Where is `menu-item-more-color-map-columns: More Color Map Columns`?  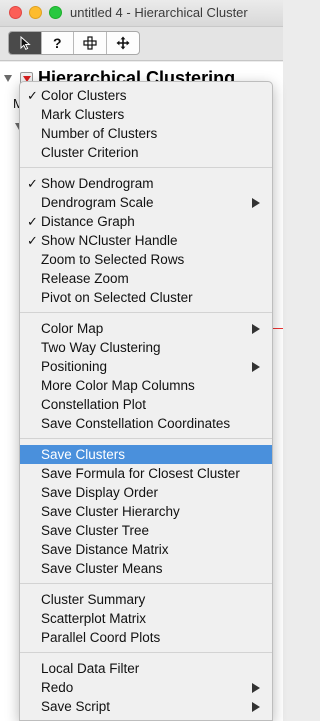 menu-item-more-color-map-columns: More Color Map Columns is located at coordinates (146, 385).